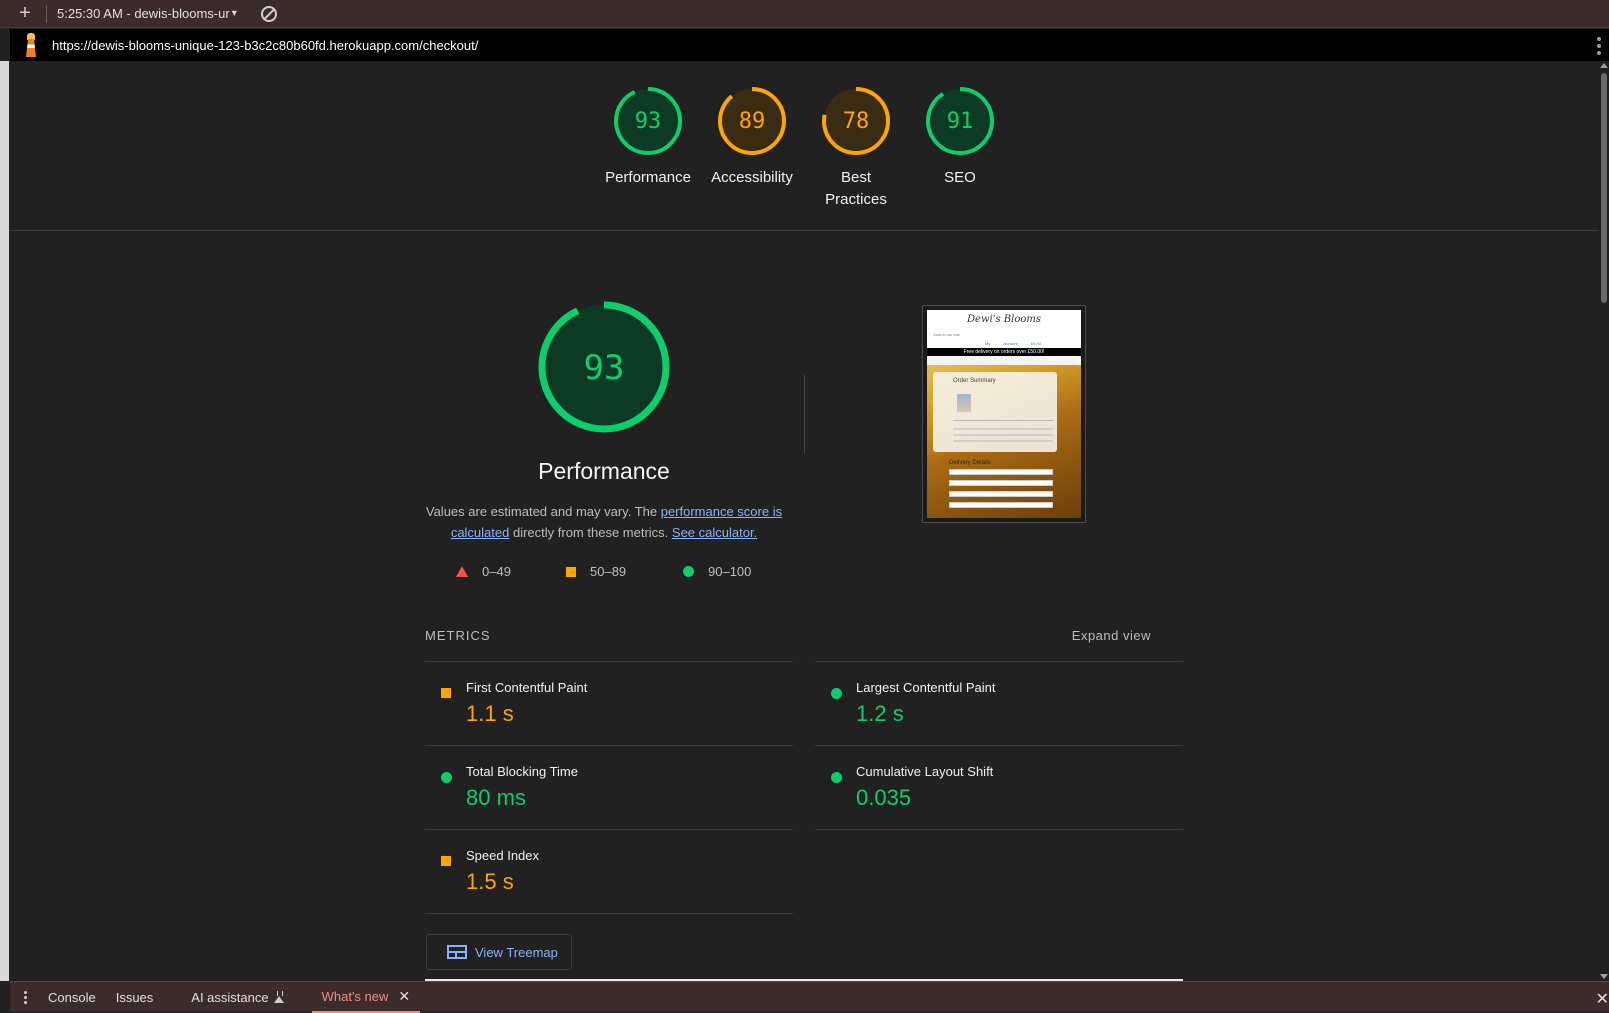 This screenshot has width=1609, height=1013. Describe the element at coordinates (237, 997) in the screenshot. I see `tab-ai-assistance: AI assistance` at that location.